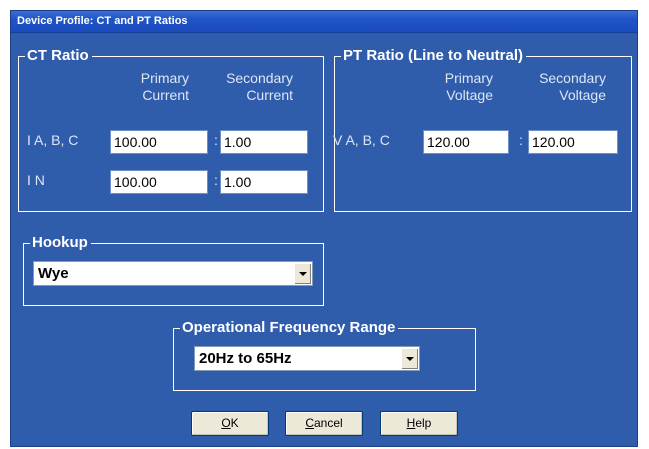 Image resolution: width=649 pixels, height=449 pixels. I want to click on pt-row-label-abc: V A, B, C, so click(361, 140).